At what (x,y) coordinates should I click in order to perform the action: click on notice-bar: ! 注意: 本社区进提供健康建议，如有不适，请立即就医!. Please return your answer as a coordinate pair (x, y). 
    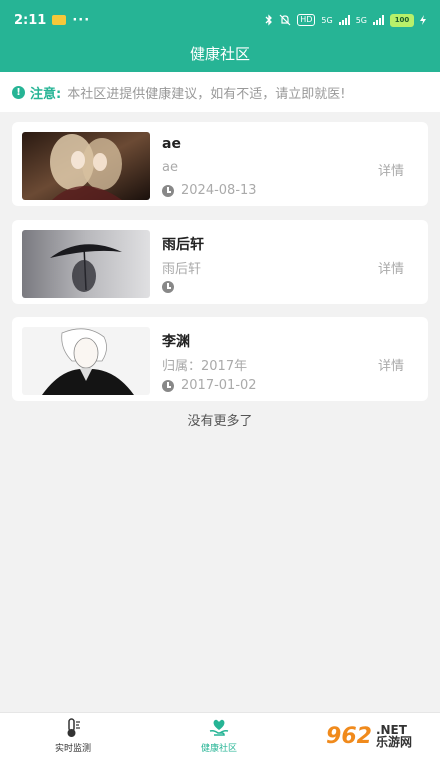
    Looking at the image, I should click on (220, 92).